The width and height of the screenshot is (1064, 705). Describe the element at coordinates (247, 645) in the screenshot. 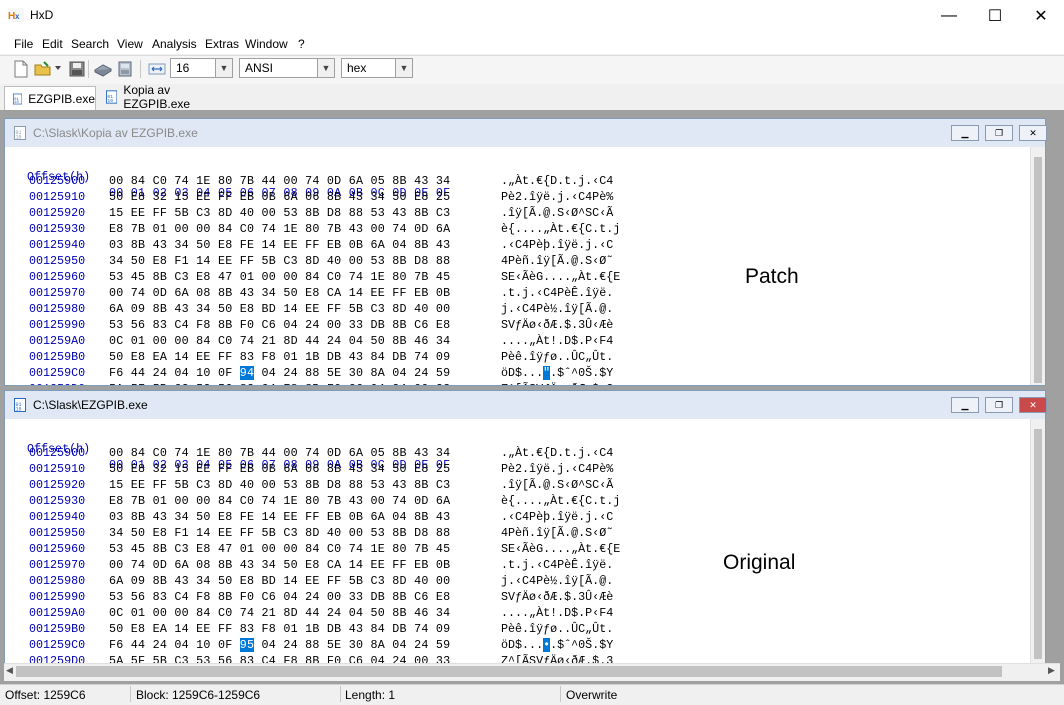

I see `selected-byte: 95` at that location.